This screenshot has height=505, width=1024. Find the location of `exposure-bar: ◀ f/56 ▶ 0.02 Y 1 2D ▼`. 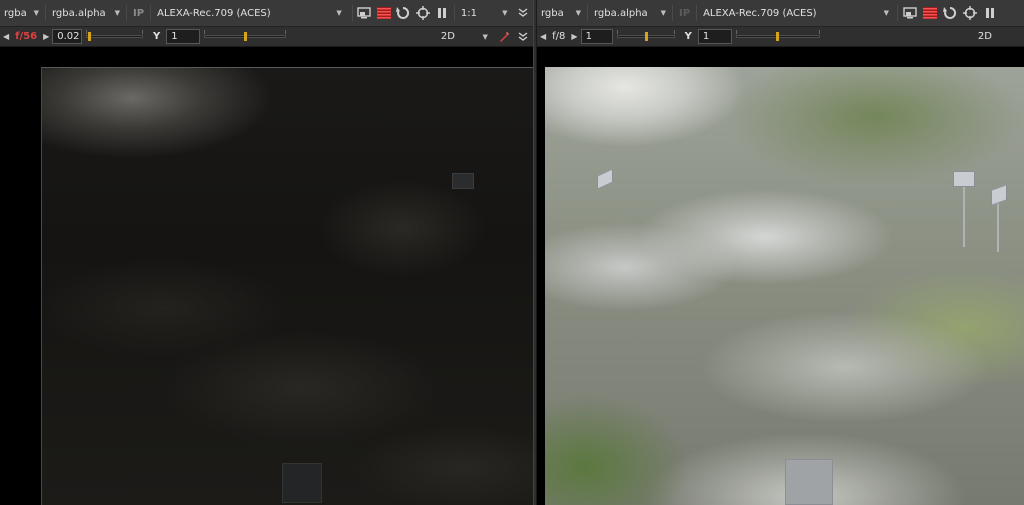

exposure-bar: ◀ f/56 ▶ 0.02 Y 1 2D ▼ is located at coordinates (266, 37).